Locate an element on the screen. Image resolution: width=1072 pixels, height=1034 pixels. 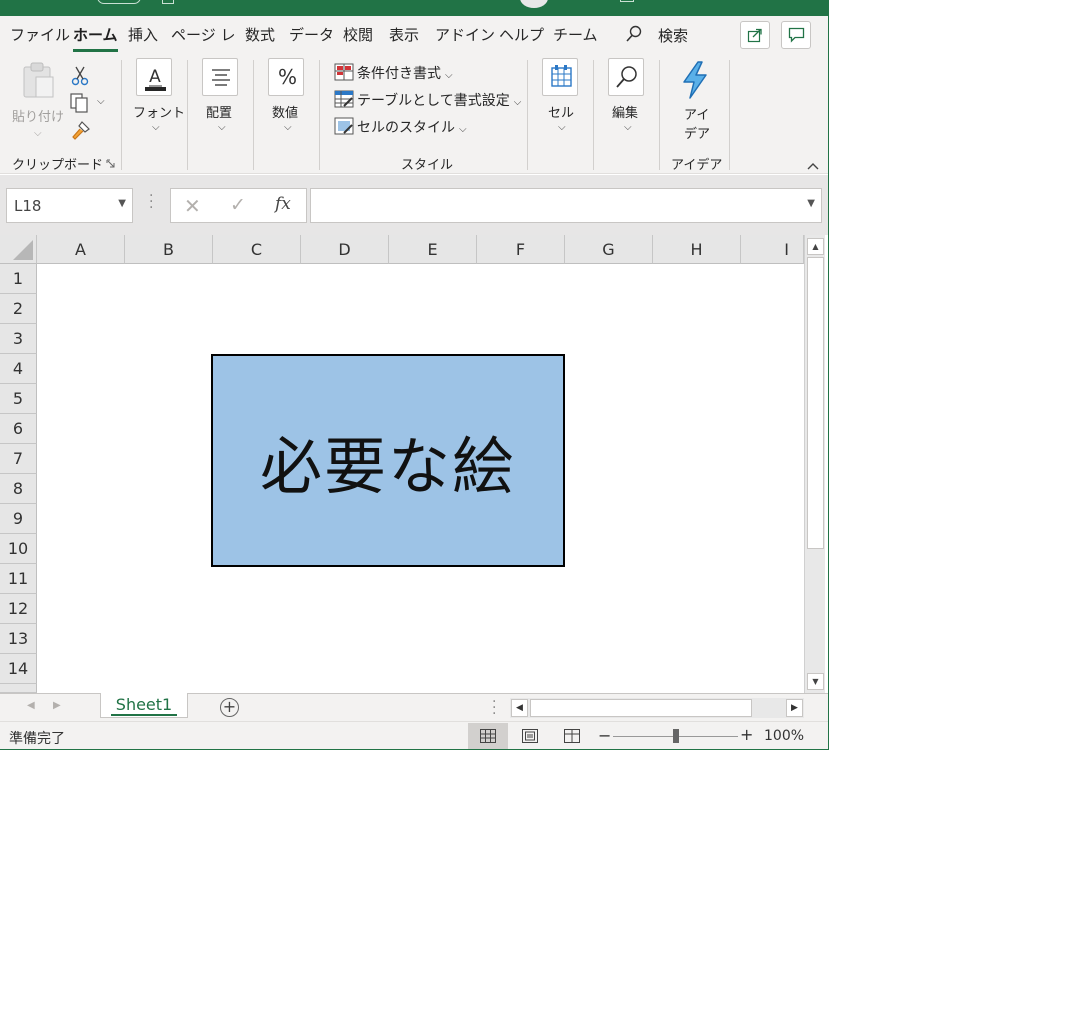
zoom-level: 100% is located at coordinates (784, 736).